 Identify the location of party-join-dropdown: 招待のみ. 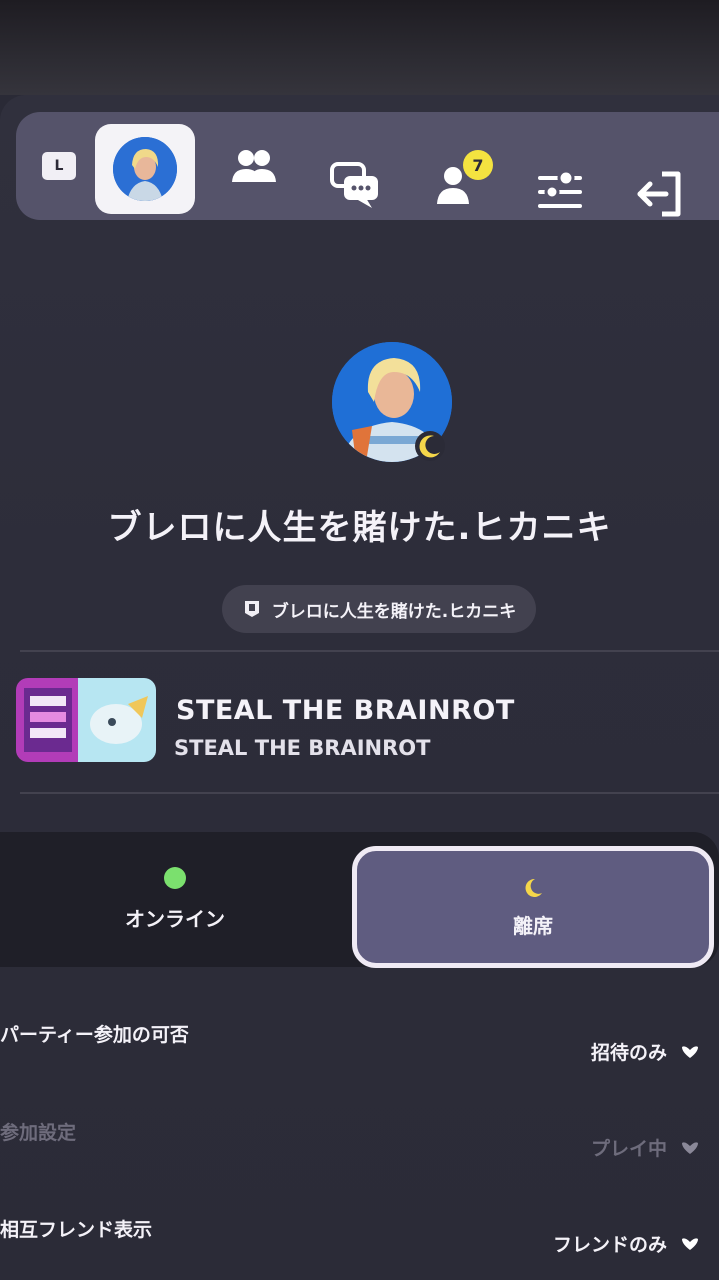
(645, 1051).